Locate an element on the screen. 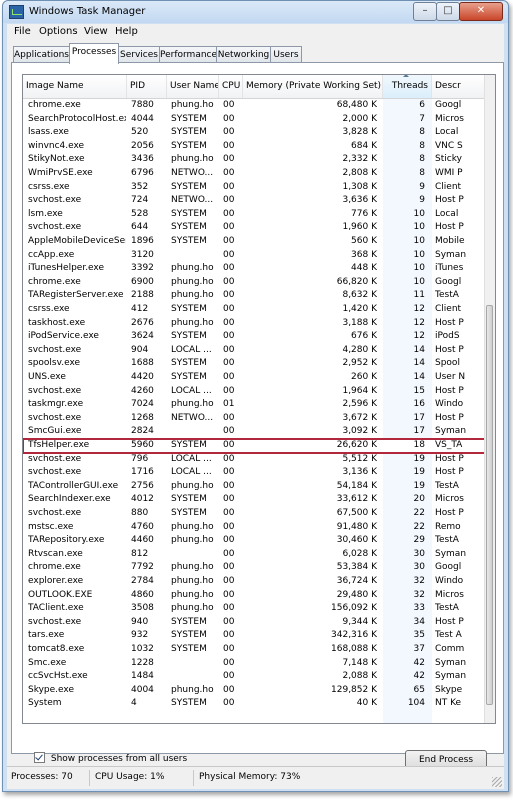  process-pid: 4260 is located at coordinates (142, 390).